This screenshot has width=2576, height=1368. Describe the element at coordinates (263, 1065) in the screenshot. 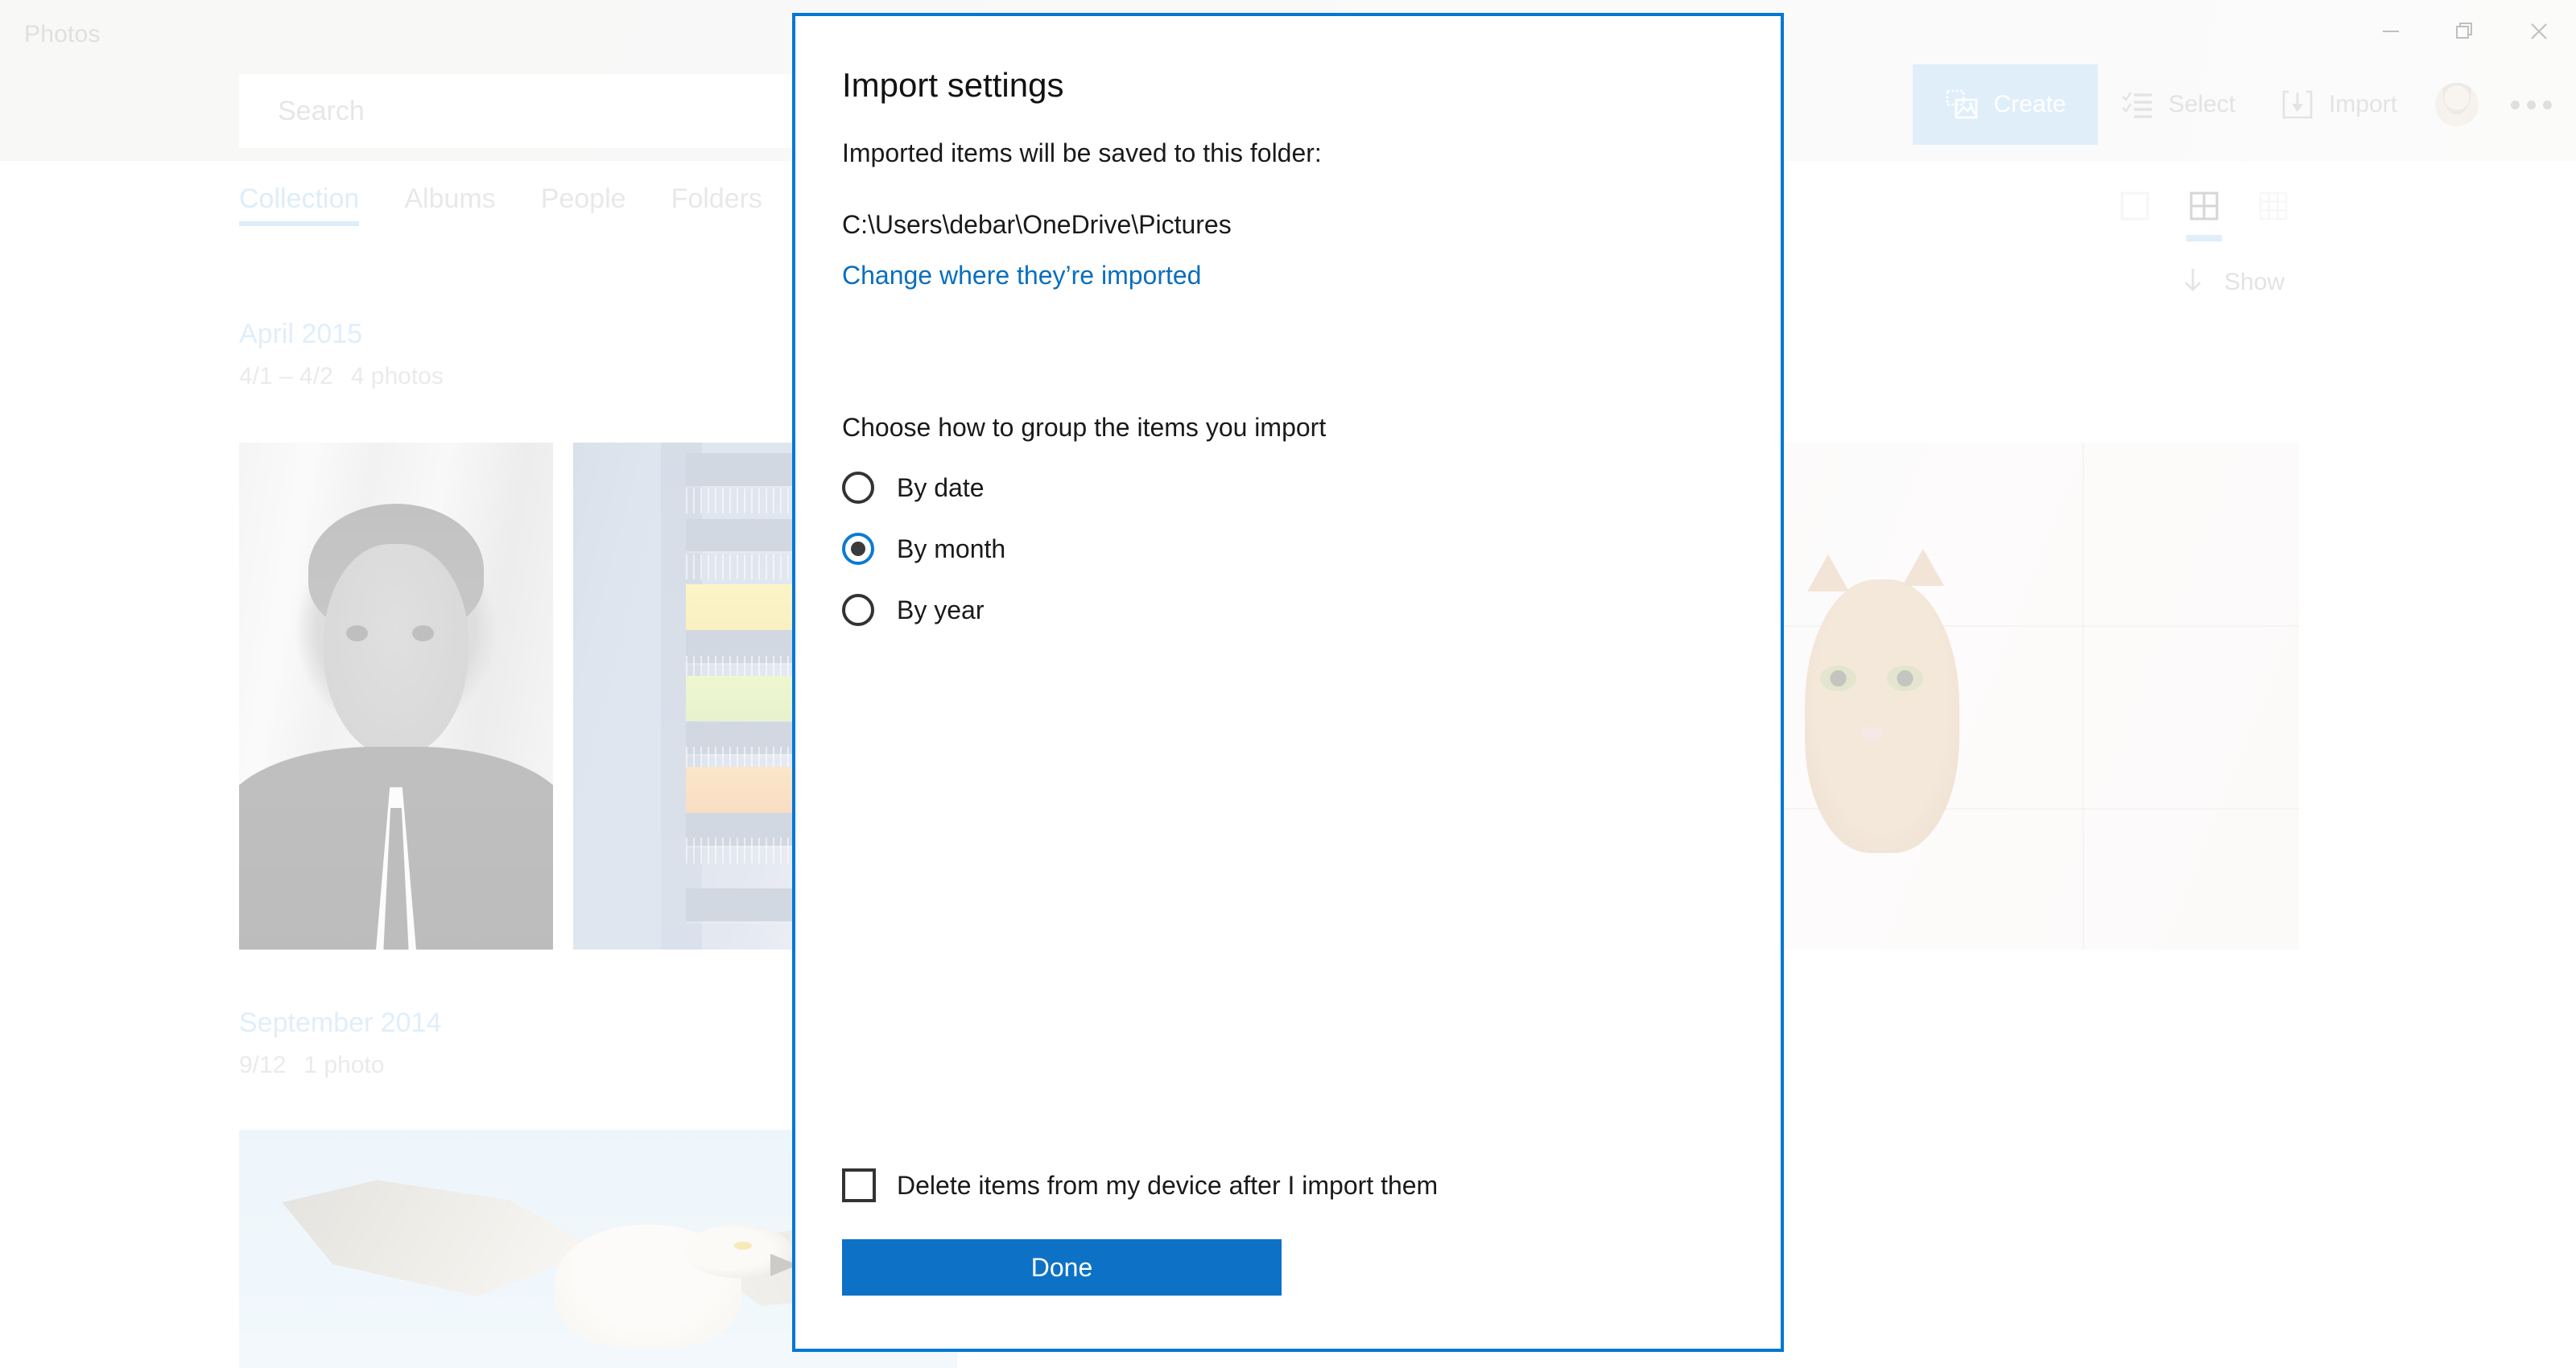

I see `group-date-range: 9/12` at that location.